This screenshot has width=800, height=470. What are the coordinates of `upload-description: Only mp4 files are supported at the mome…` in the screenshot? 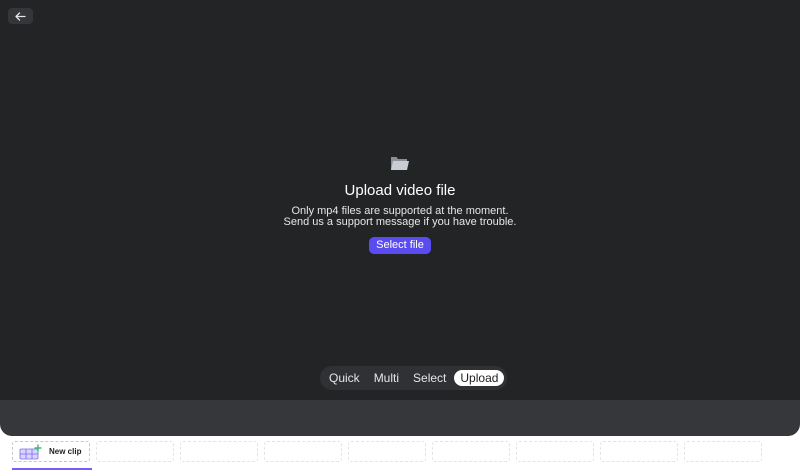 It's located at (400, 217).